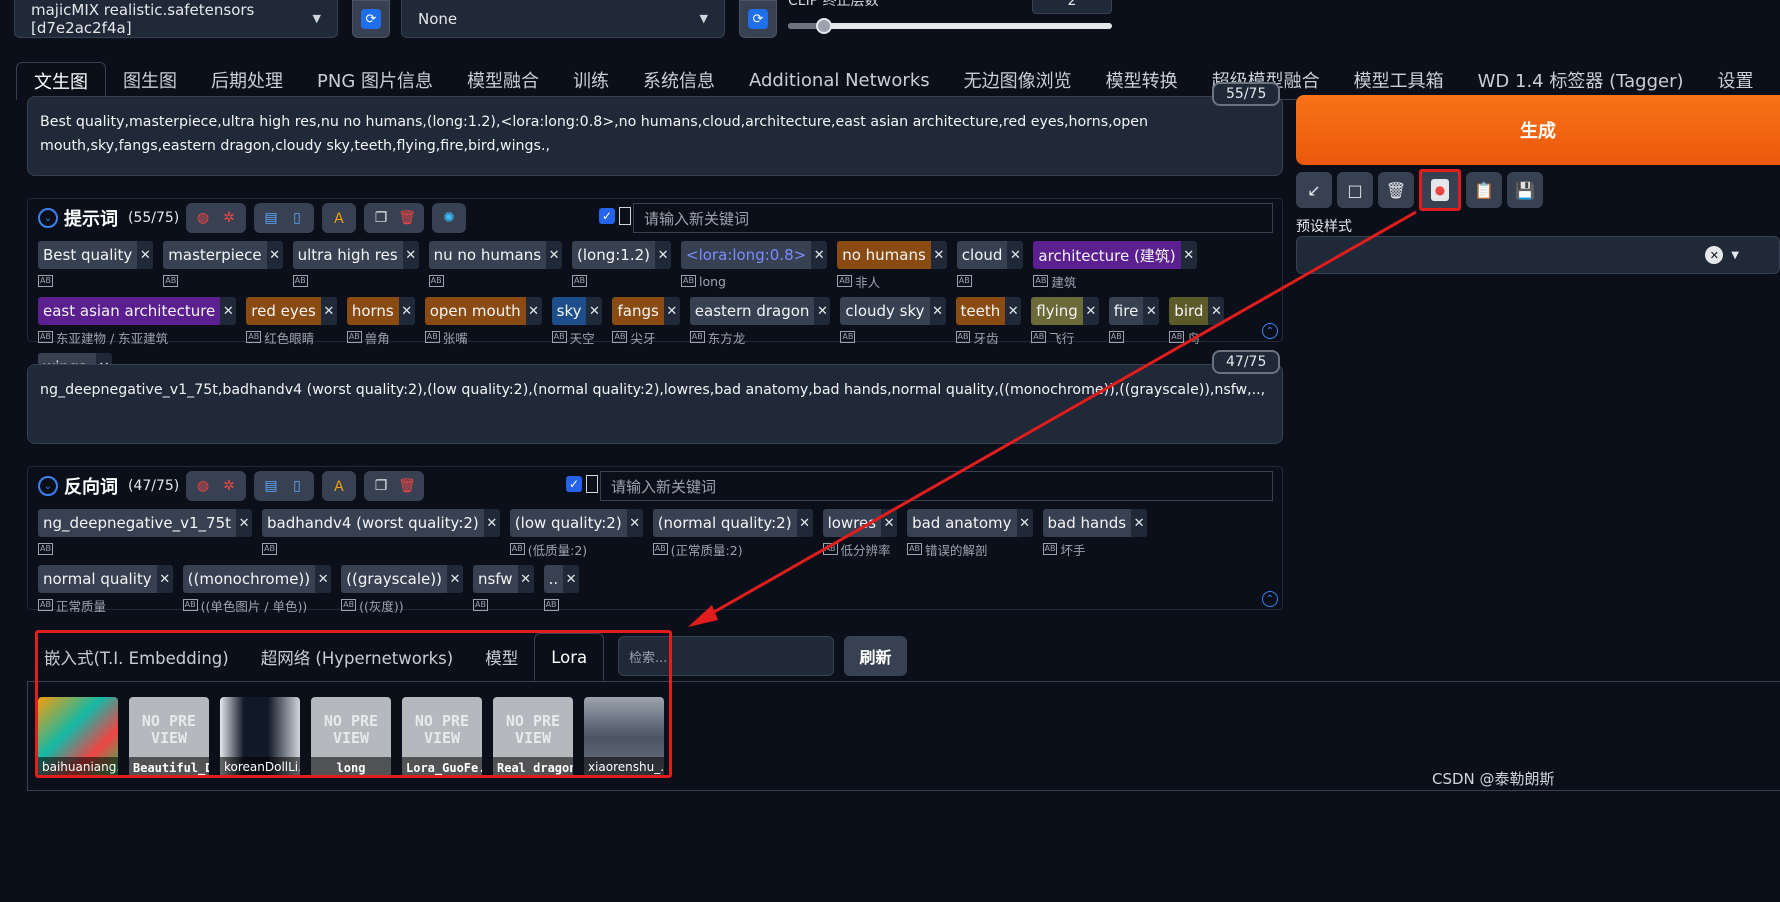 The width and height of the screenshot is (1780, 902). Describe the element at coordinates (875, 656) in the screenshot. I see `refresh-button: 刷新` at that location.